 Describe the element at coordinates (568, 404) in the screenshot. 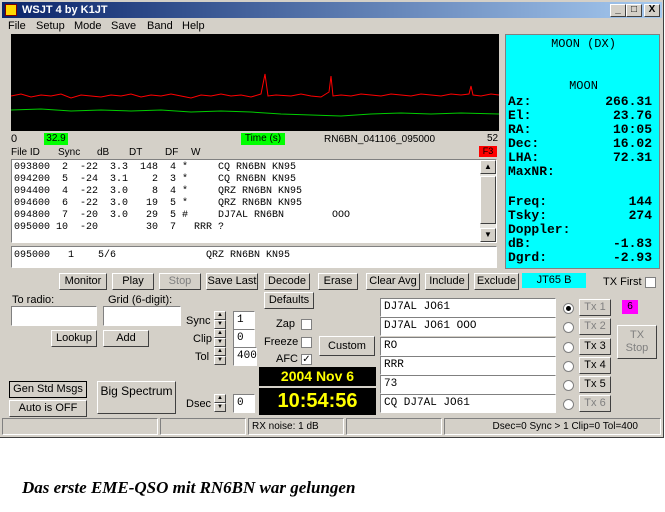

I see `tx6-radio` at that location.